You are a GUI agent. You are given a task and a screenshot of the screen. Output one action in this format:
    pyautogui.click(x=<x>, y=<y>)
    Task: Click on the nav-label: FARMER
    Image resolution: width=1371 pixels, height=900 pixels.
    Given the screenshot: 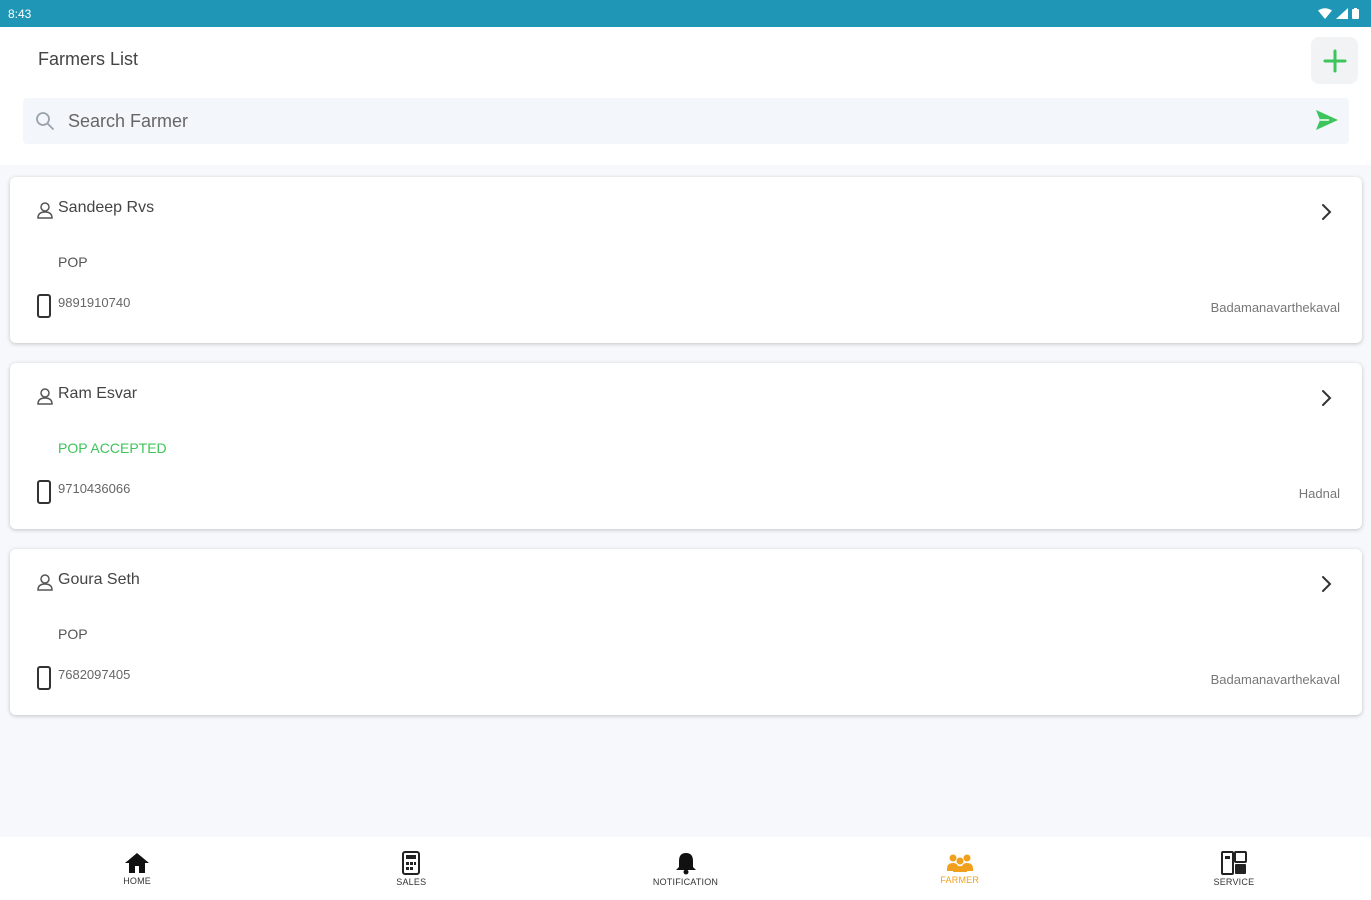 What is the action you would take?
    pyautogui.click(x=960, y=879)
    